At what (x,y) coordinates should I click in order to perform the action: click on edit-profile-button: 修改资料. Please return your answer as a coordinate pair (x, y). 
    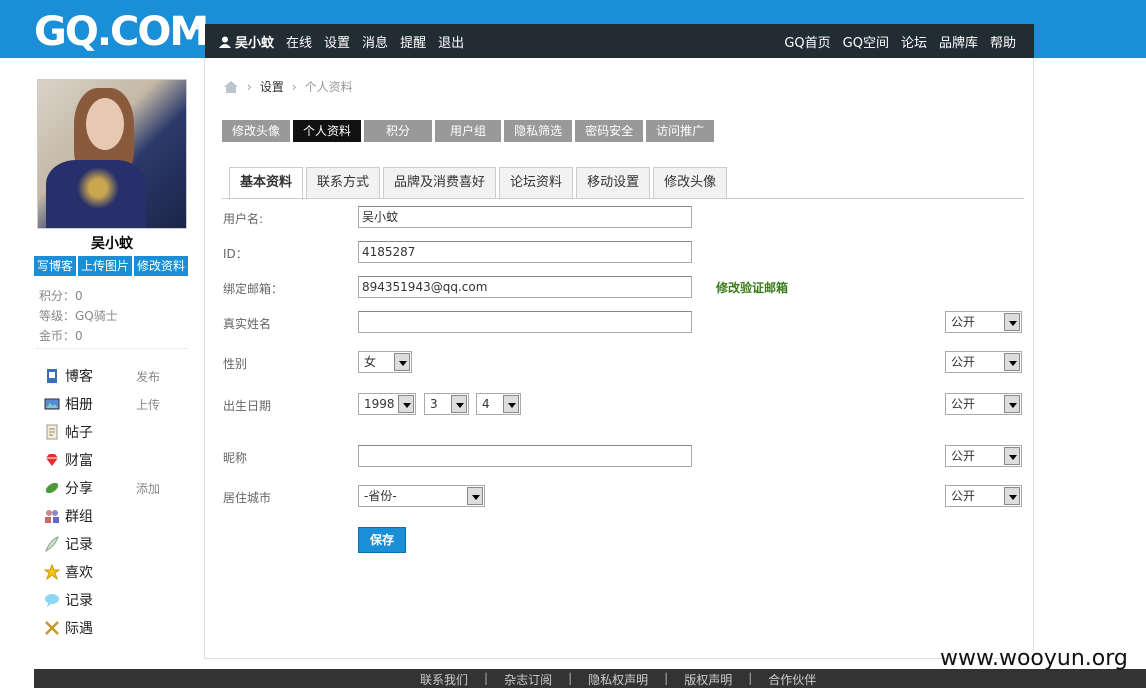
    Looking at the image, I should click on (161, 266).